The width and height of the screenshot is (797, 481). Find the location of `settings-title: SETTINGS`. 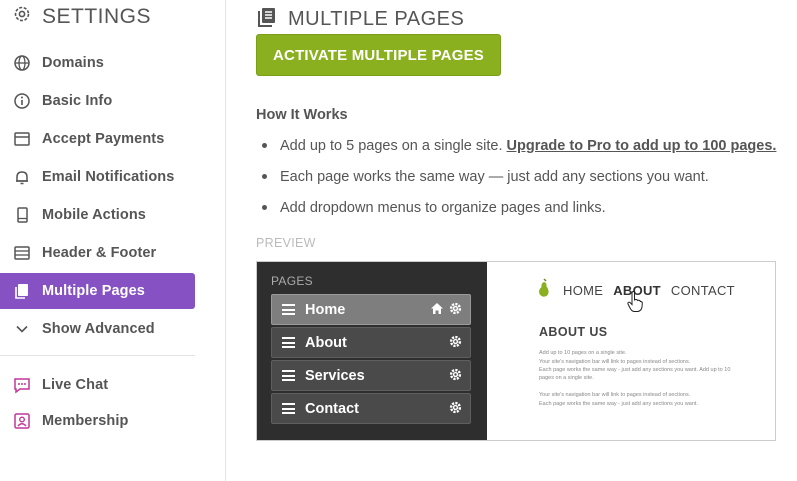

settings-title: SETTINGS is located at coordinates (97, 16).